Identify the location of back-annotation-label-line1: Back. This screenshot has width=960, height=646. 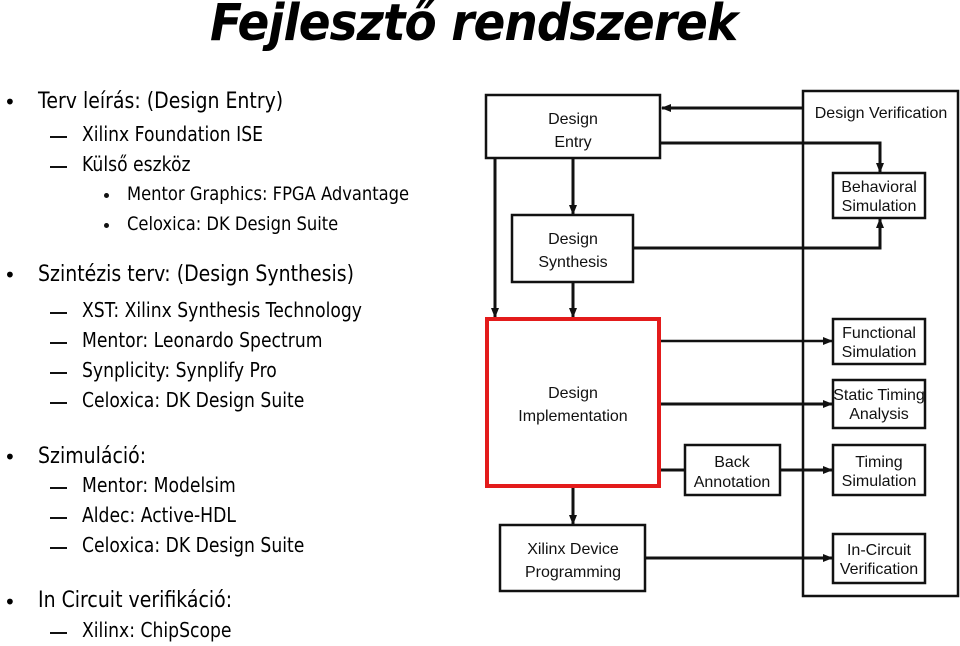
(732, 462).